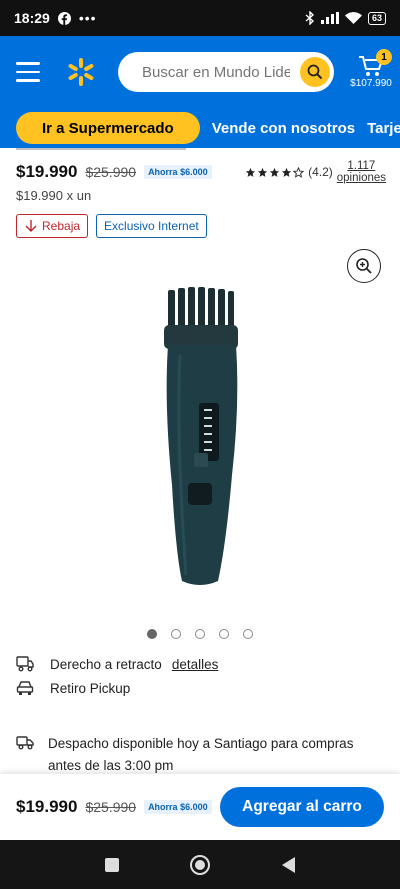 The height and width of the screenshot is (889, 400). What do you see at coordinates (302, 807) in the screenshot?
I see `add-to-cart-button: Agregar al carro` at bounding box center [302, 807].